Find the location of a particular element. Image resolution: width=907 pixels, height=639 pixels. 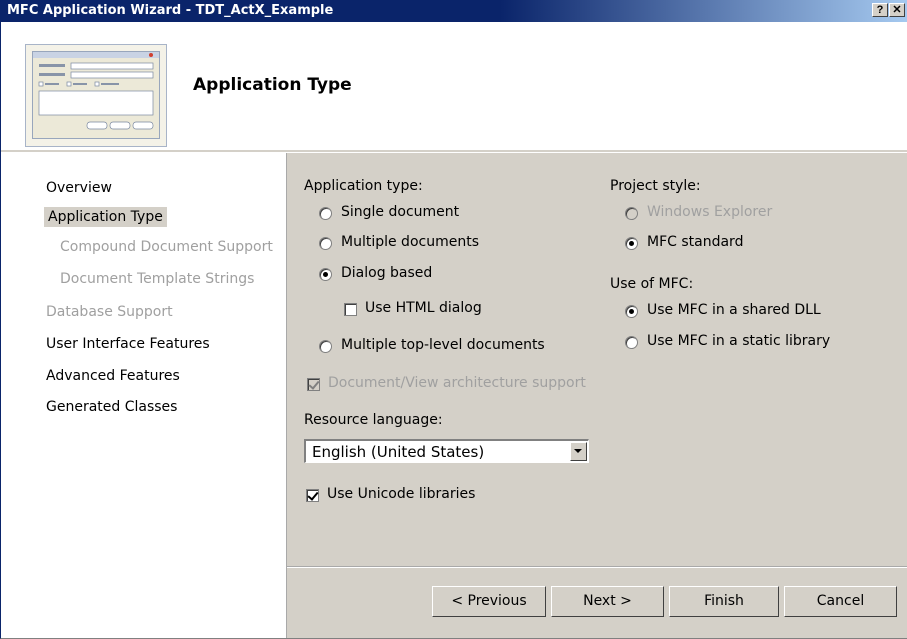

multiple-documents-label: Multiple documents is located at coordinates (410, 242).